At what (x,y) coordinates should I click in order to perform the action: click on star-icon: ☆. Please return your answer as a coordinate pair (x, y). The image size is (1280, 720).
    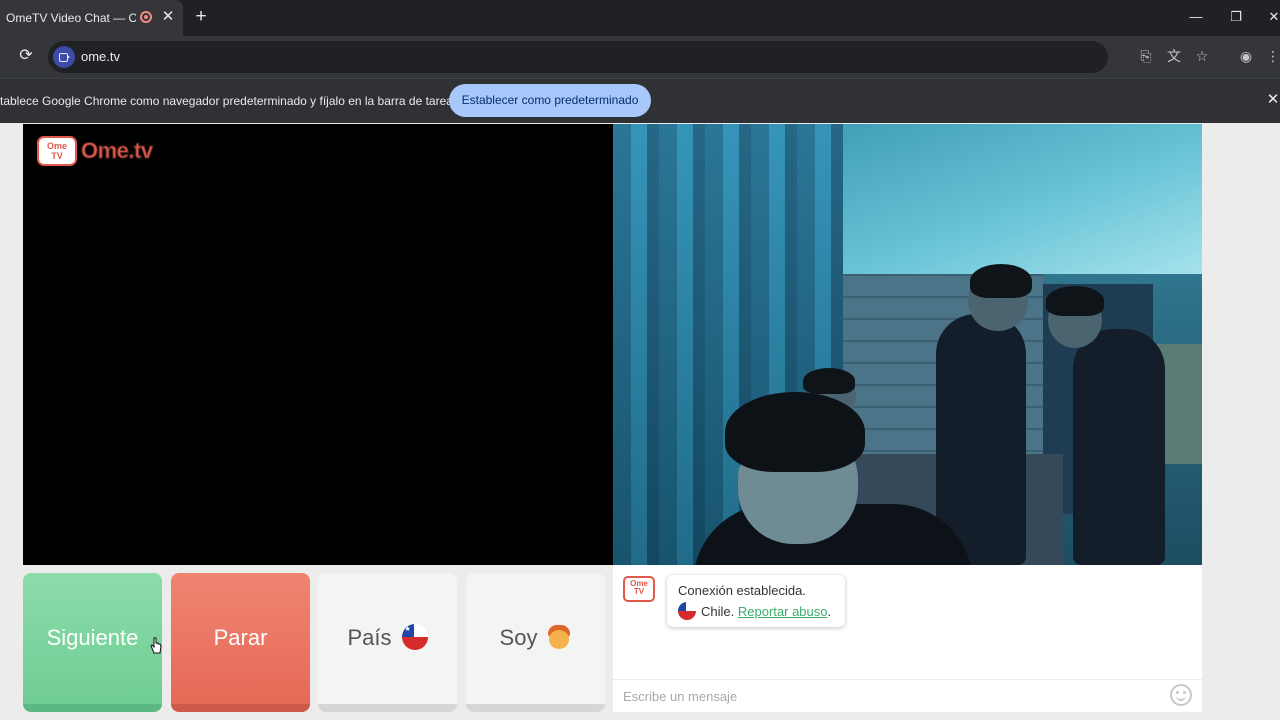
    Looking at the image, I should click on (1202, 56).